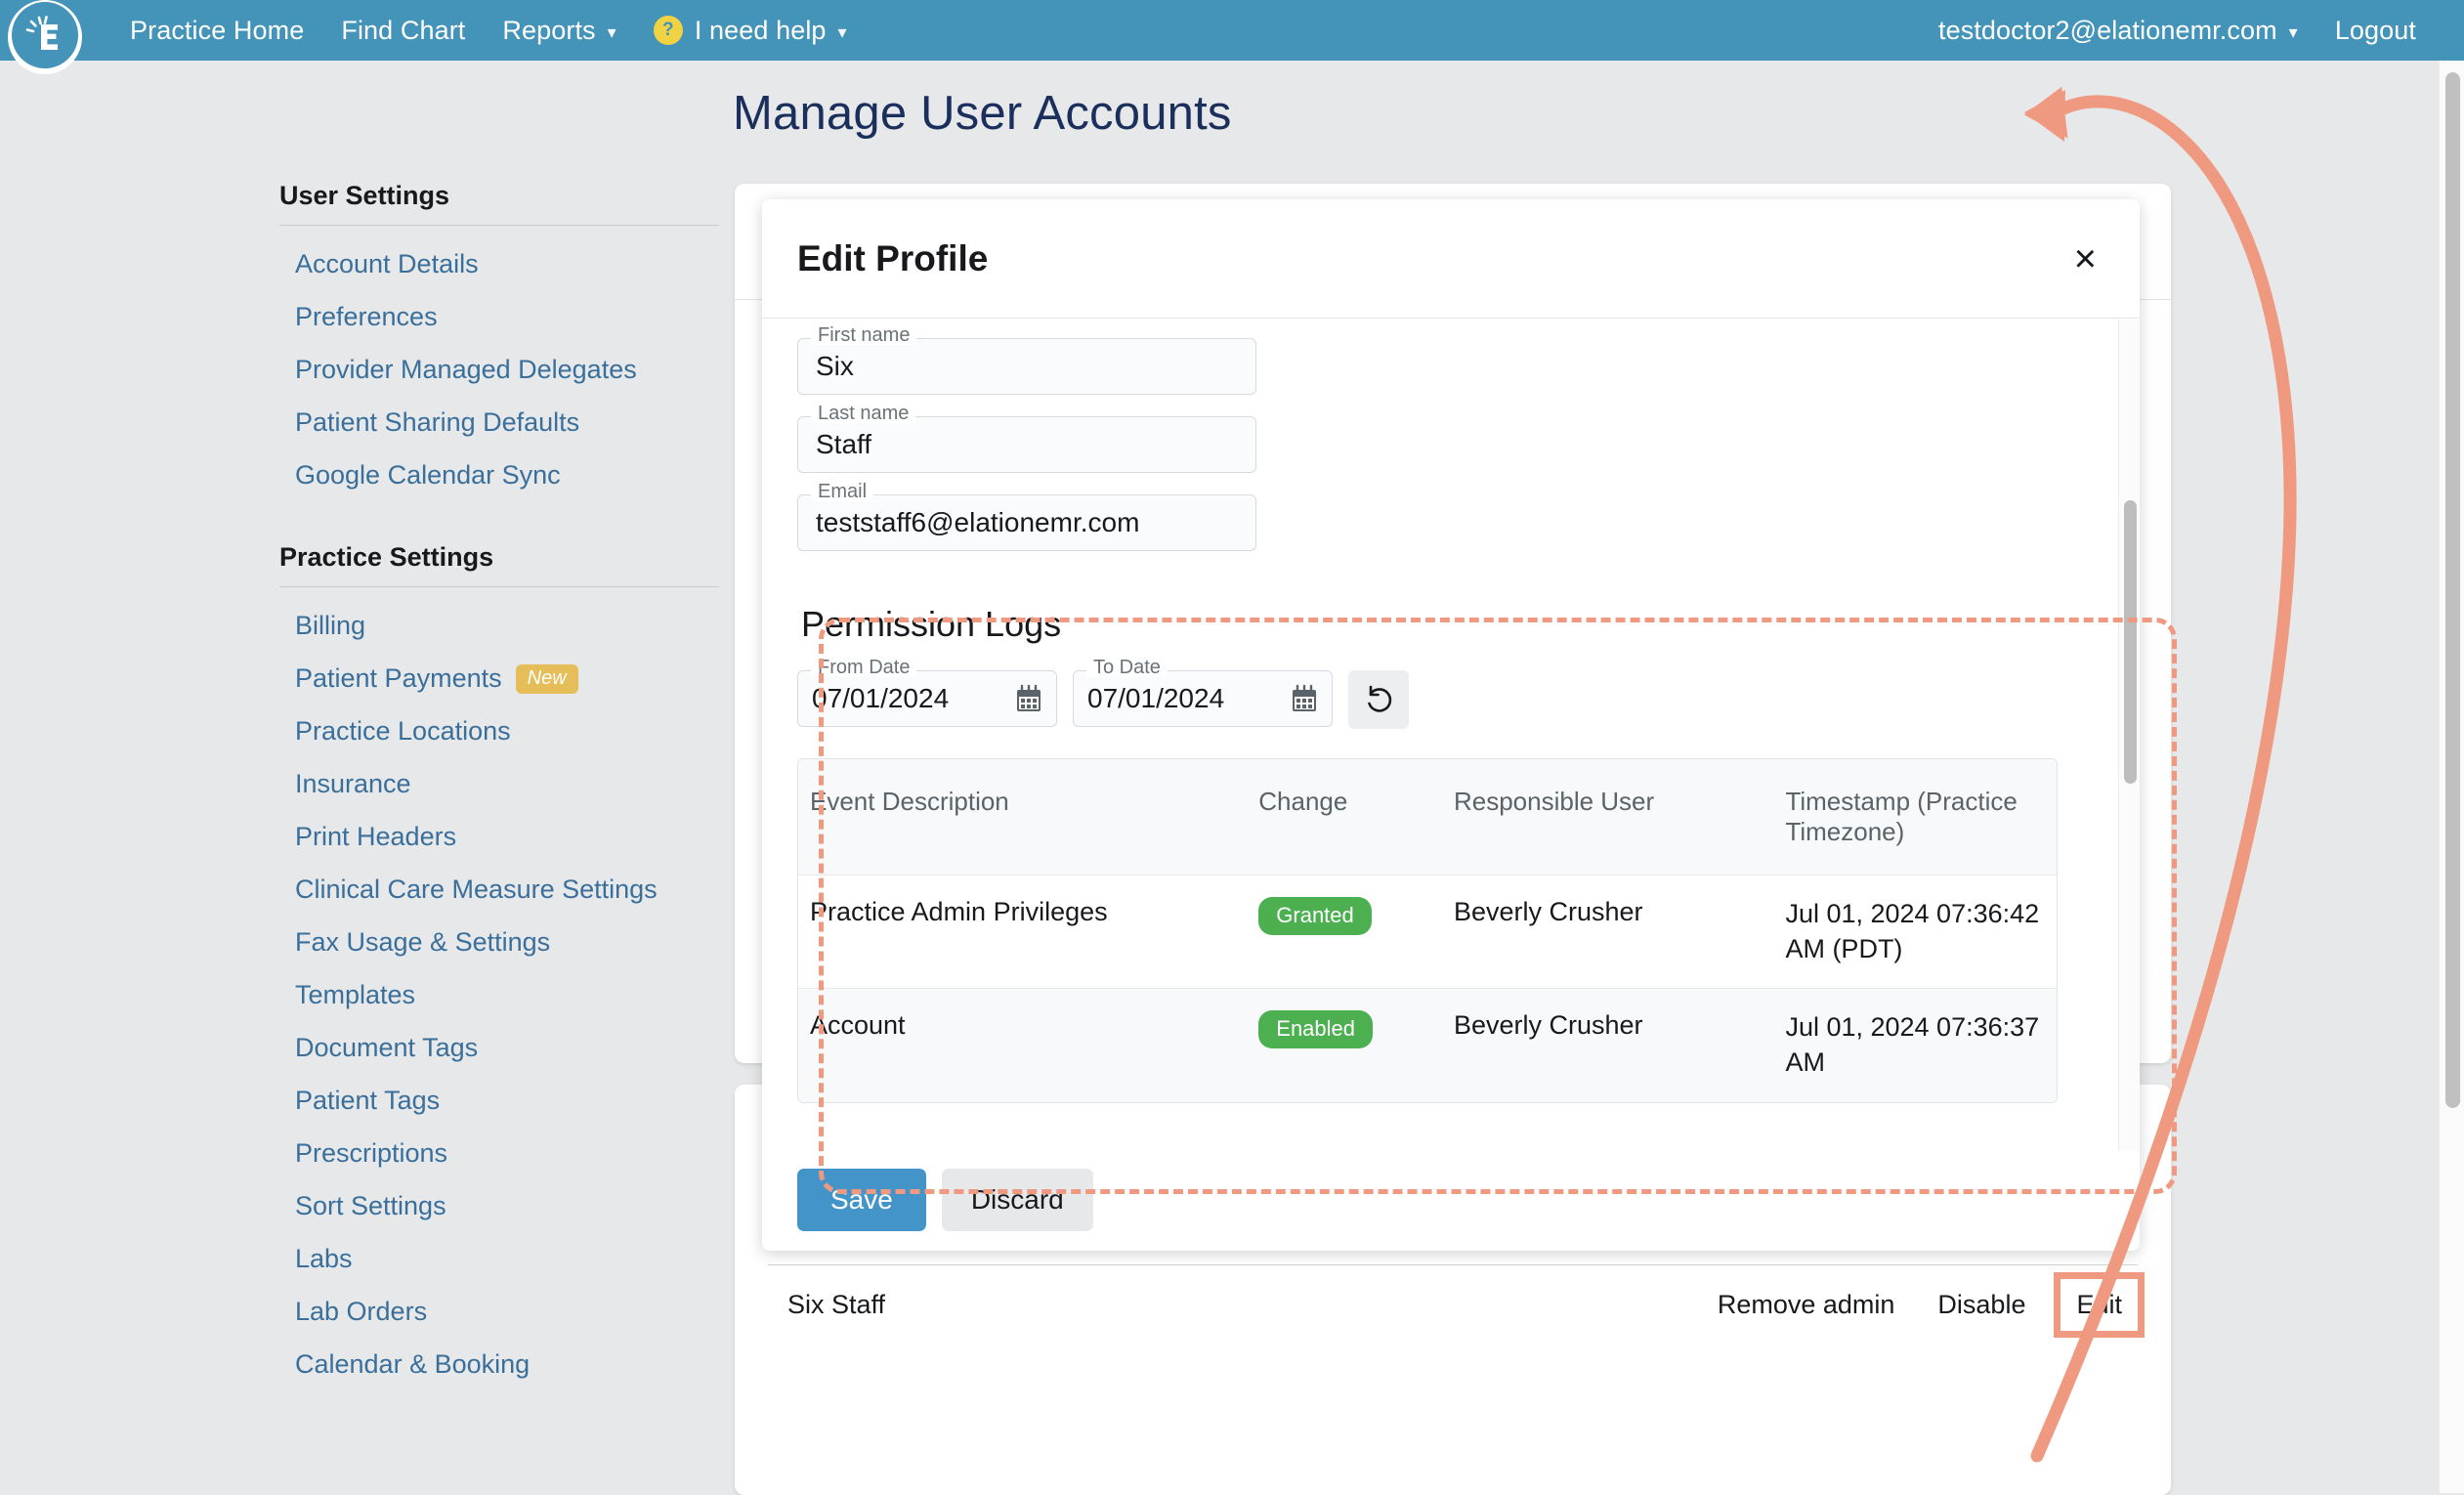  What do you see at coordinates (2130, 642) in the screenshot?
I see `modal-scrollbar-thumb` at bounding box center [2130, 642].